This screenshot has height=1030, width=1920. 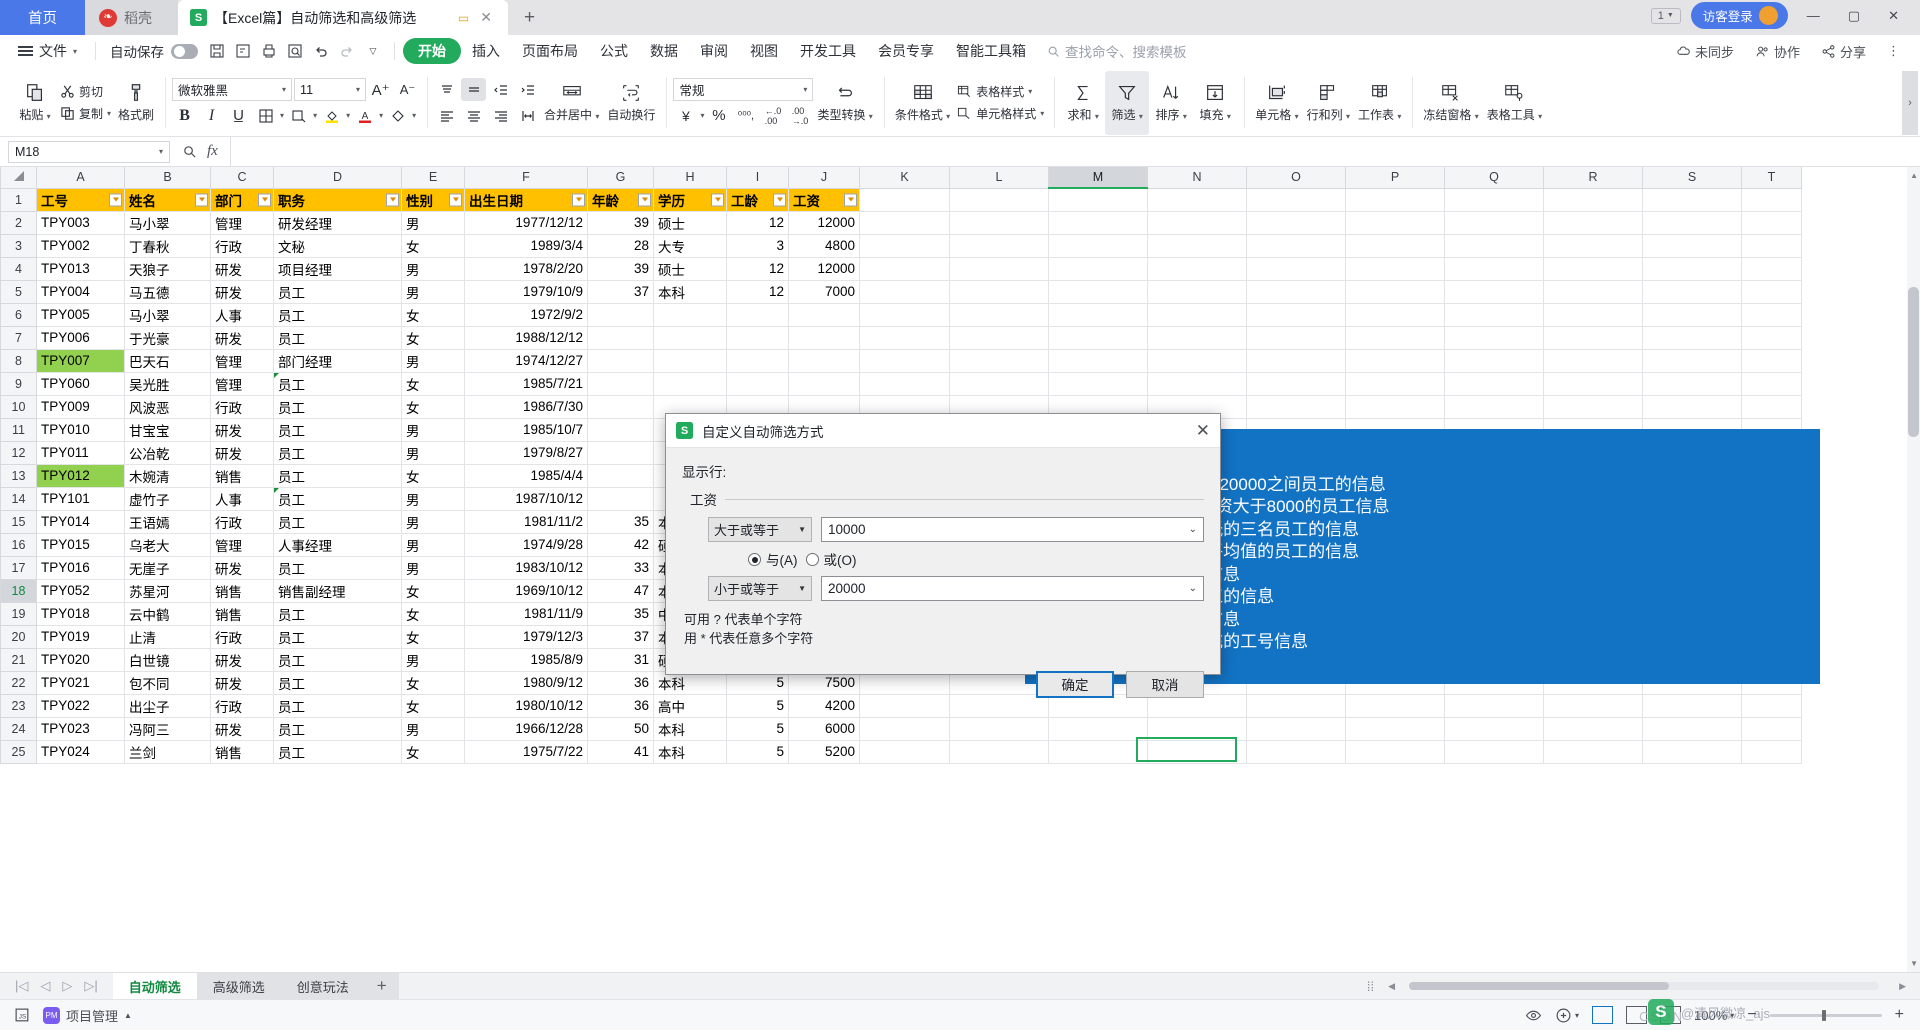 What do you see at coordinates (18, 751) in the screenshot?
I see `row-header-25: 25` at bounding box center [18, 751].